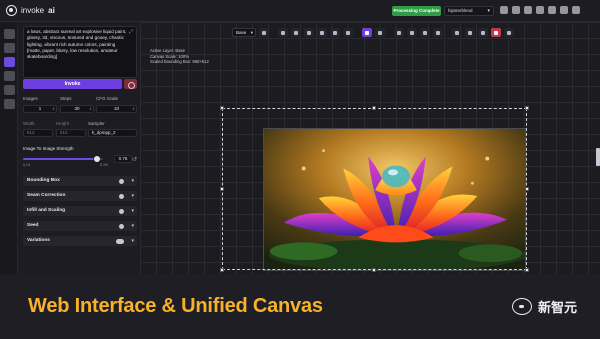 The image size is (600, 339). What do you see at coordinates (483, 32) in the screenshot?
I see `redo-icon` at bounding box center [483, 32].